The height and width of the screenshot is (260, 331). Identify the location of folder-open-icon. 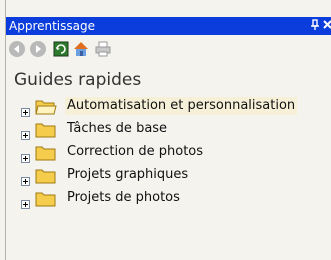
(46, 106).